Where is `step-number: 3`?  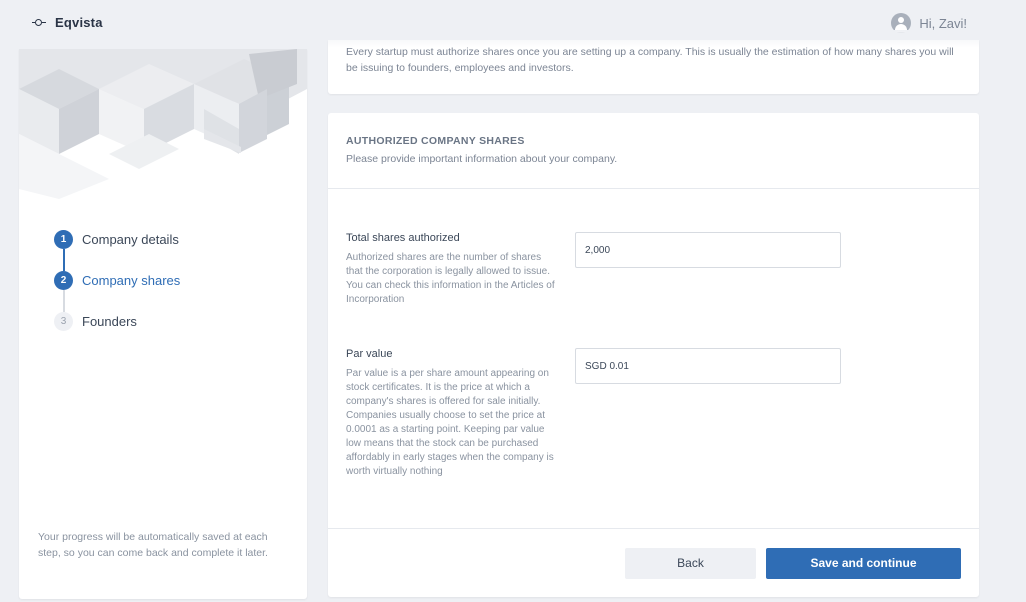 step-number: 3 is located at coordinates (63, 321).